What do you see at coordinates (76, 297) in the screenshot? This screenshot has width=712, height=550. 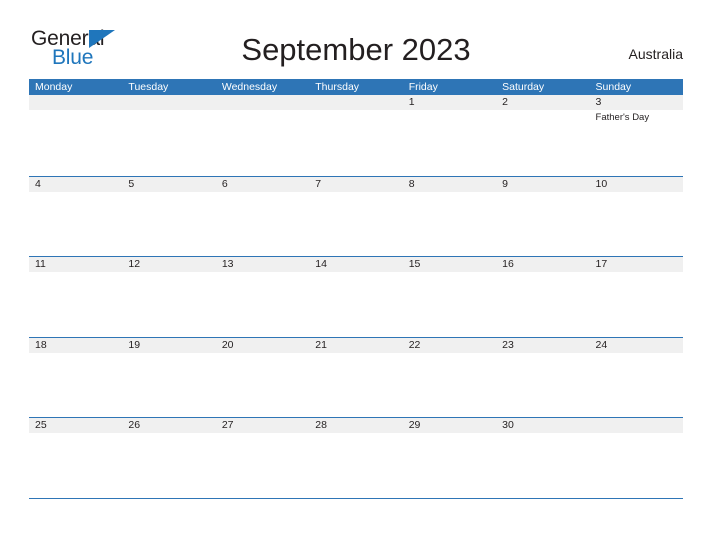 I see `calendar-day-cell: 11` at bounding box center [76, 297].